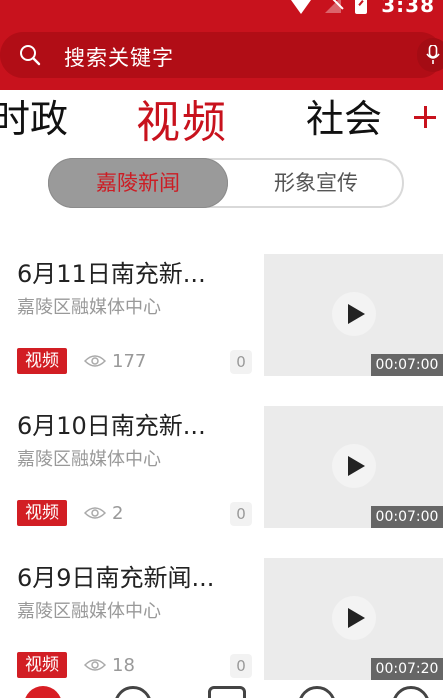 The image size is (443, 698). I want to click on mic-button, so click(430, 55).